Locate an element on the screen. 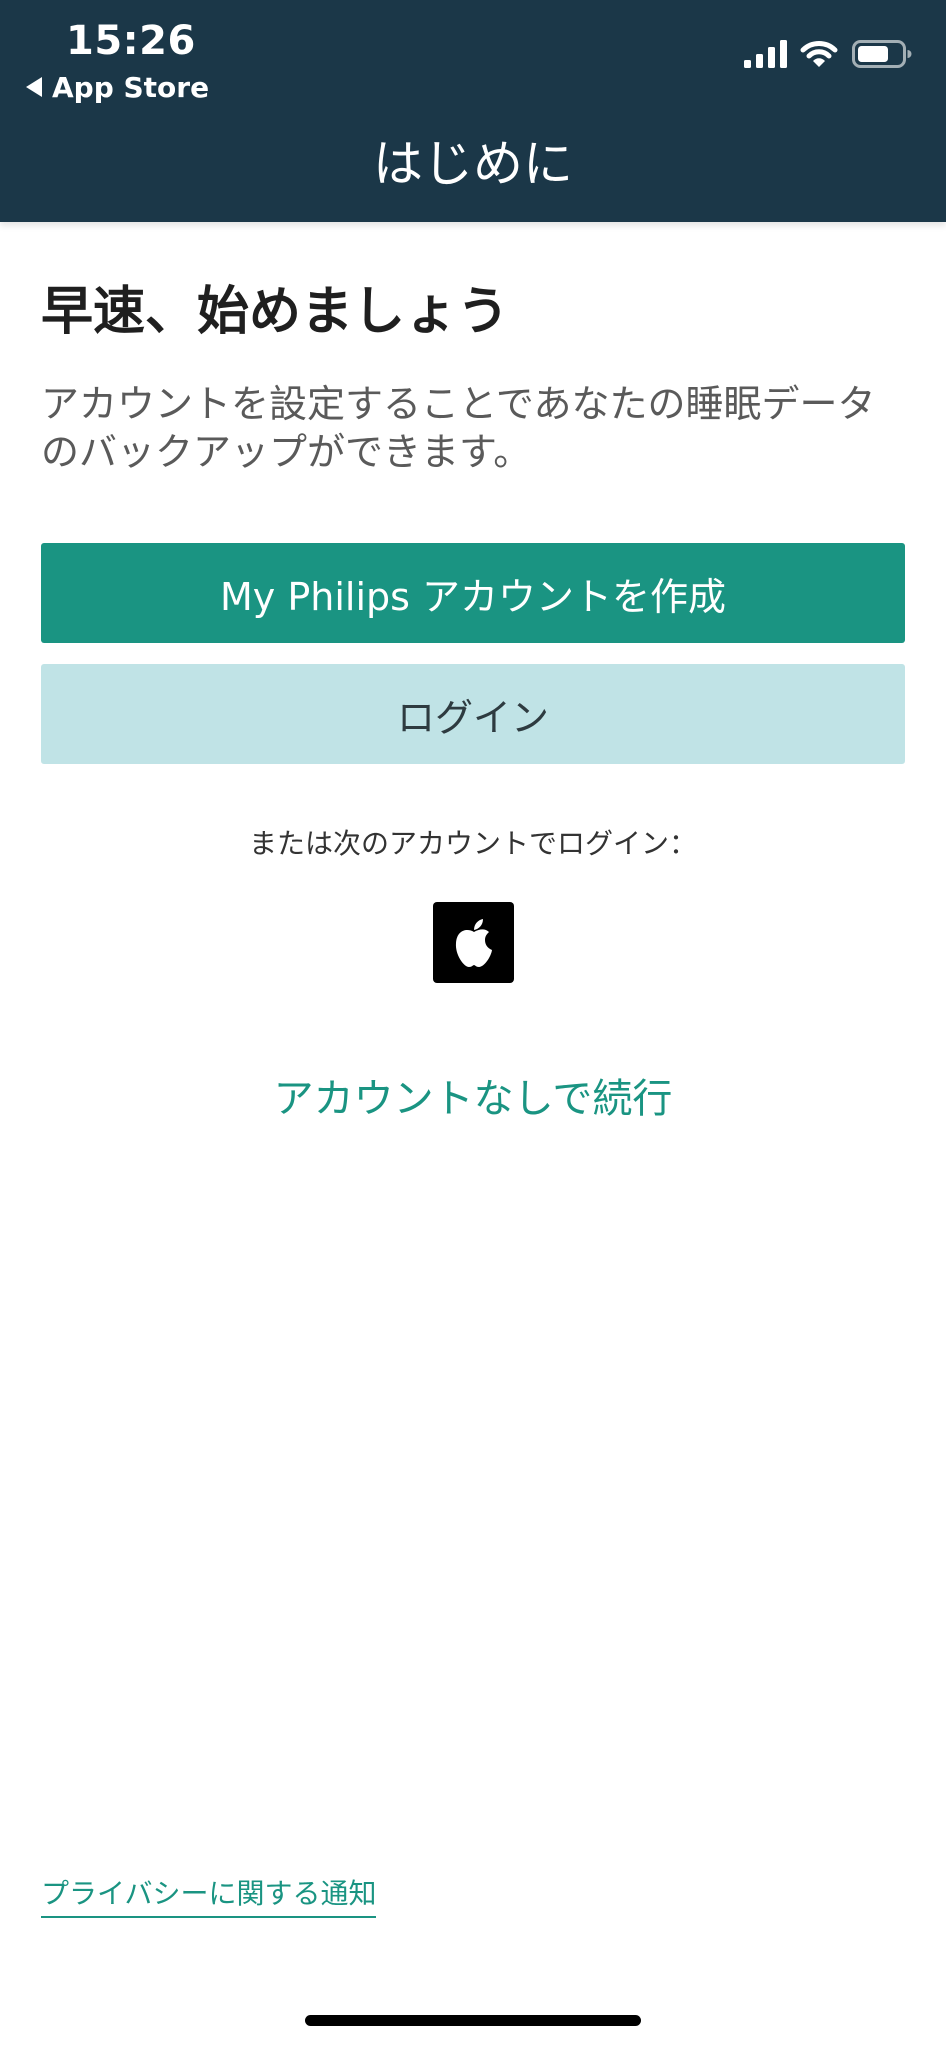 The width and height of the screenshot is (946, 2048). back-app-label: App Store is located at coordinates (131, 87).